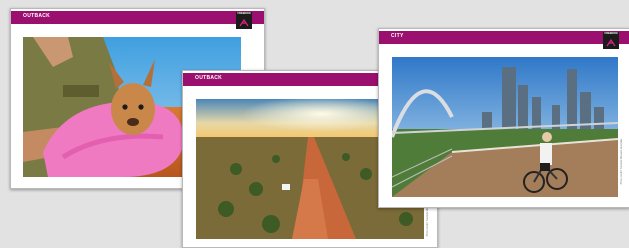 This screenshot has height=248, width=629. Describe the element at coordinates (397, 36) in the screenshot. I see `card-title: CITY` at that location.